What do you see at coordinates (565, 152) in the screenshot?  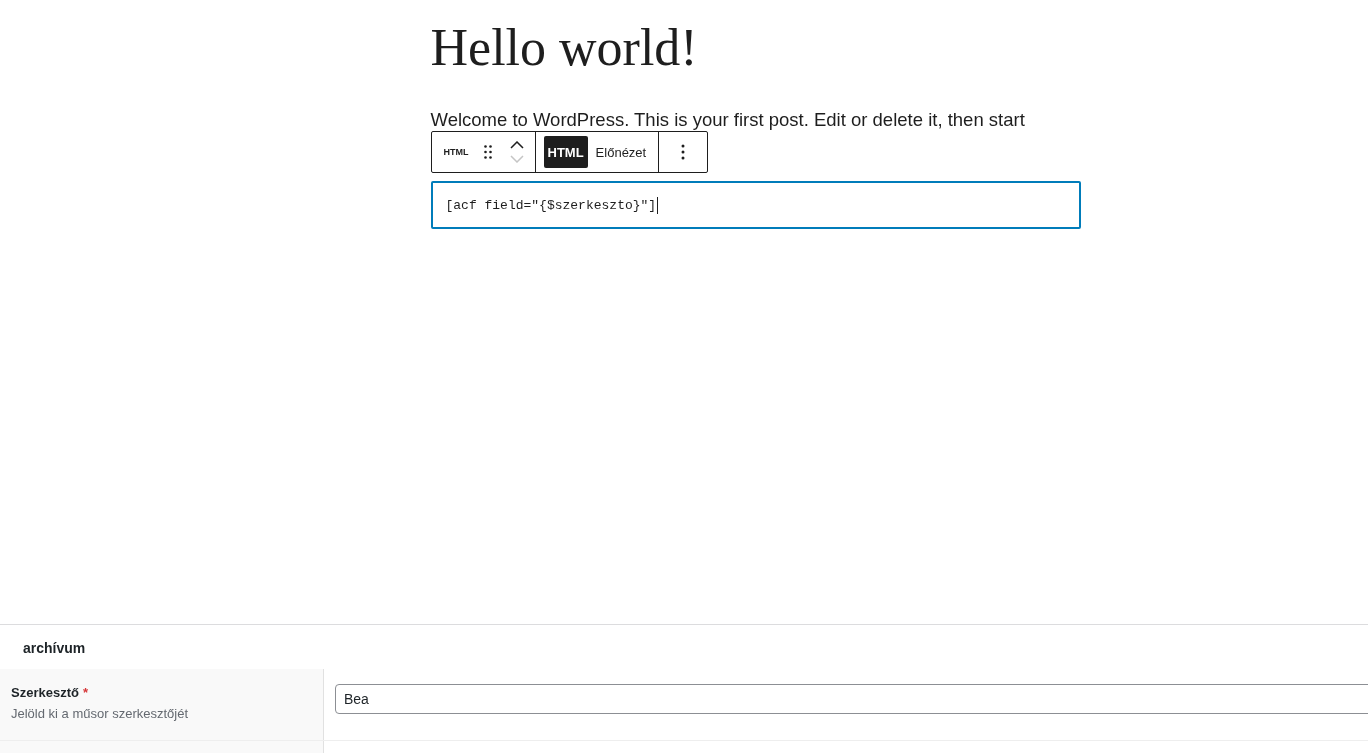 I see `mode-tab: HTML` at bounding box center [565, 152].